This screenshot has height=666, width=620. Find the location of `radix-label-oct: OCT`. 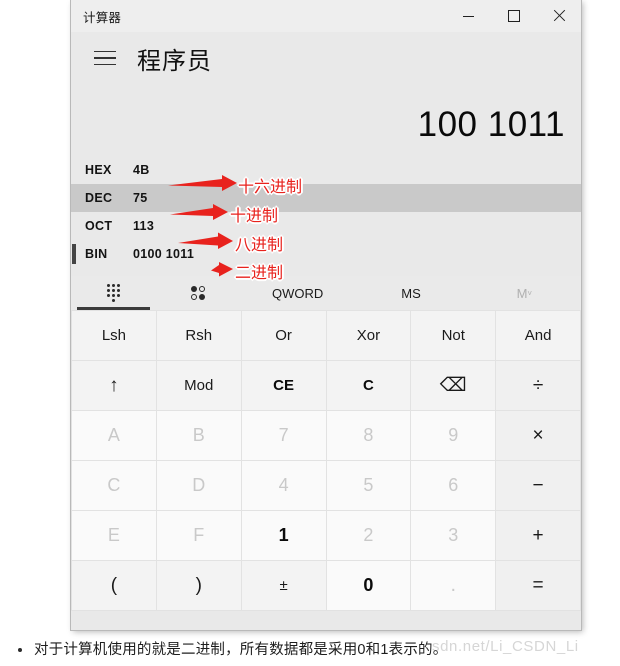

radix-label-oct: OCT is located at coordinates (99, 226).